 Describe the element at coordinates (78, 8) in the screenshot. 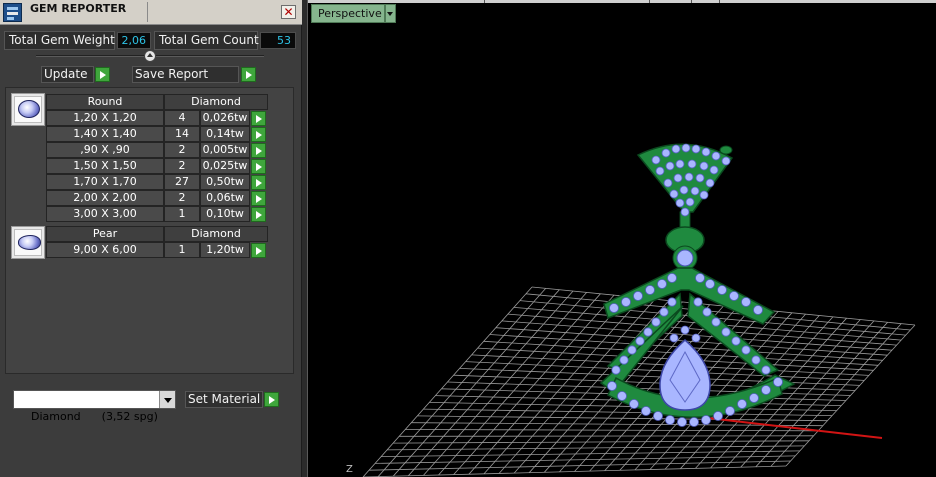

I see `panel-title: GEM REPORTER` at that location.